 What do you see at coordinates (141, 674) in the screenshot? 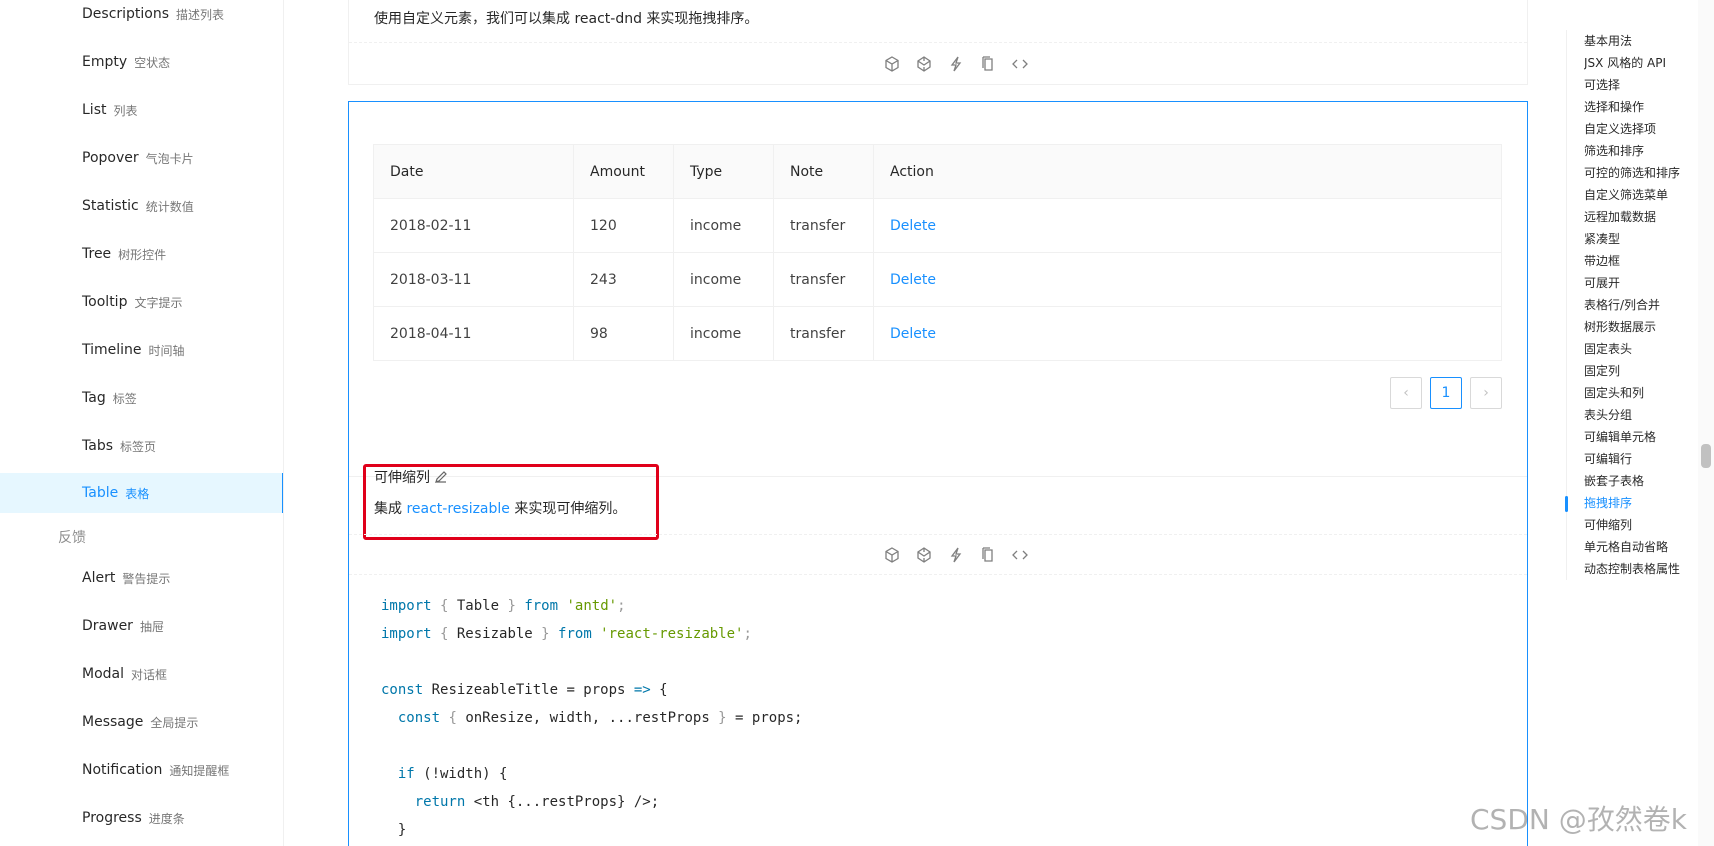
I see `sidebar-item-modal: Modal 对话框` at bounding box center [141, 674].